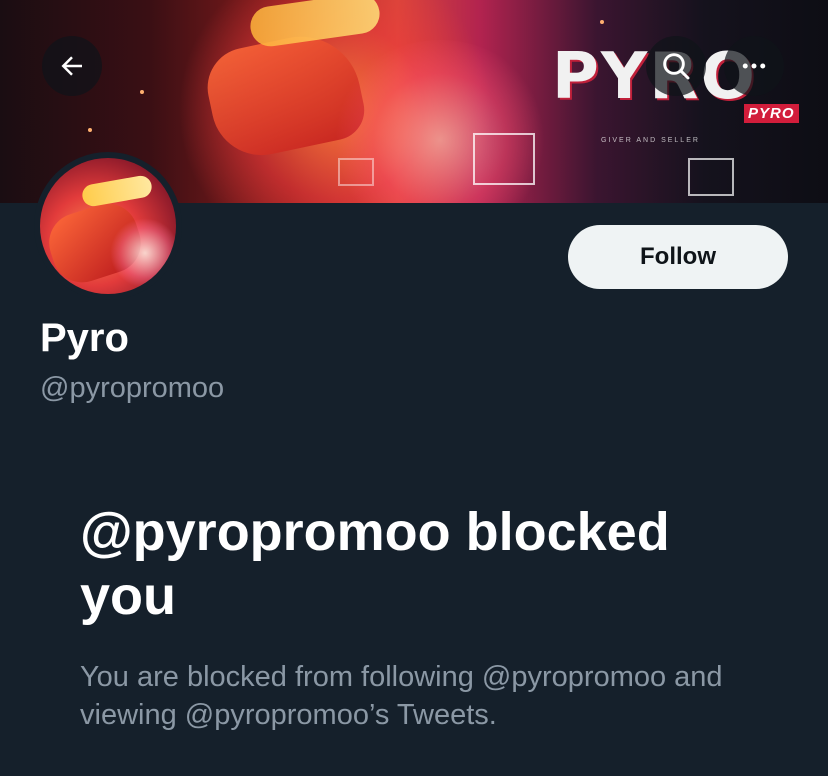 The height and width of the screenshot is (776, 828). What do you see at coordinates (678, 257) in the screenshot?
I see `follow-button: Follow` at bounding box center [678, 257].